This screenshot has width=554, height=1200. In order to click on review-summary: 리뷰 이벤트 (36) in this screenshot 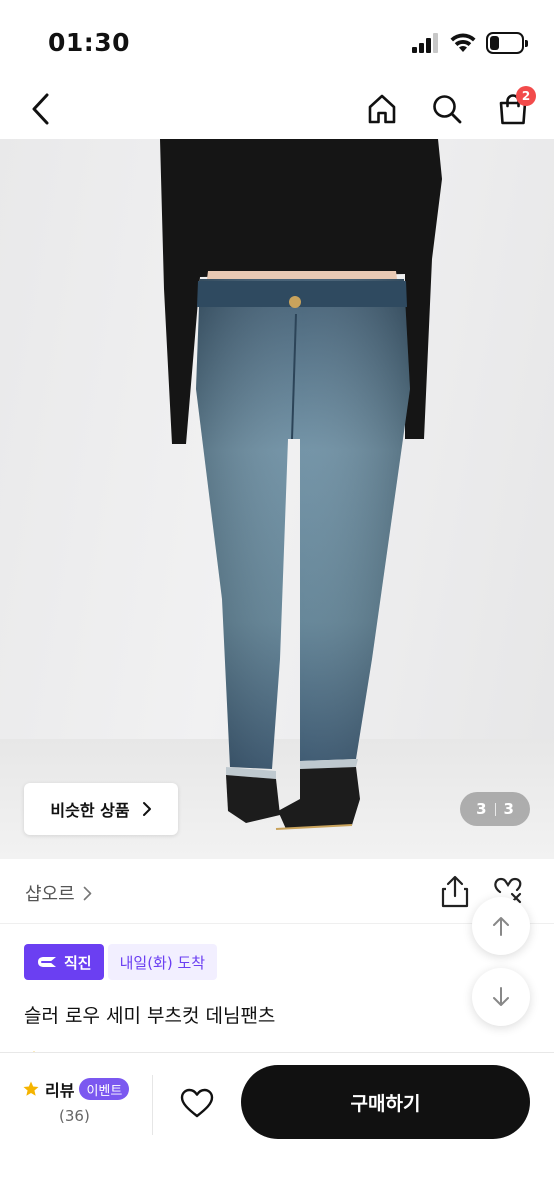, I will do `click(82, 1101)`.